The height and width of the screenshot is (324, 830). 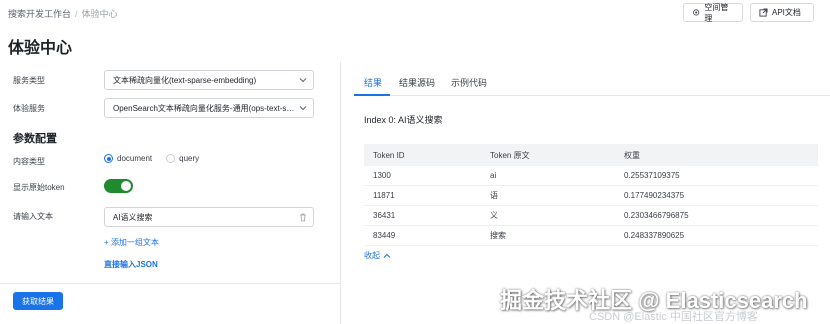 What do you see at coordinates (652, 175) in the screenshot?
I see `cell-weight: 0.25537109375` at bounding box center [652, 175].